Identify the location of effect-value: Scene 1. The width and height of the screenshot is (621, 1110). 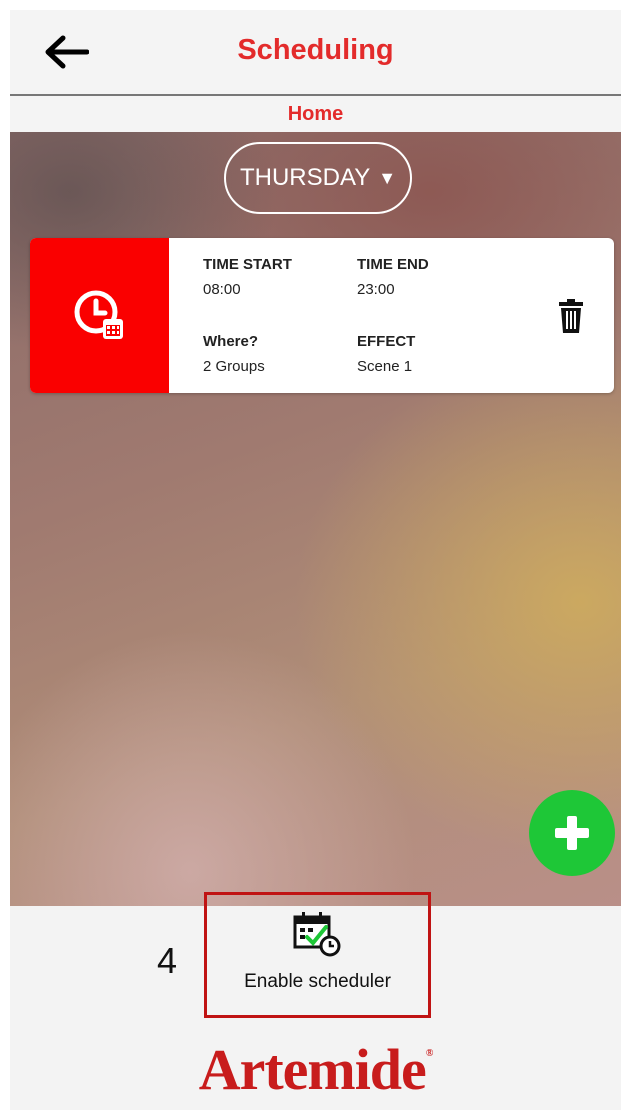
(385, 366).